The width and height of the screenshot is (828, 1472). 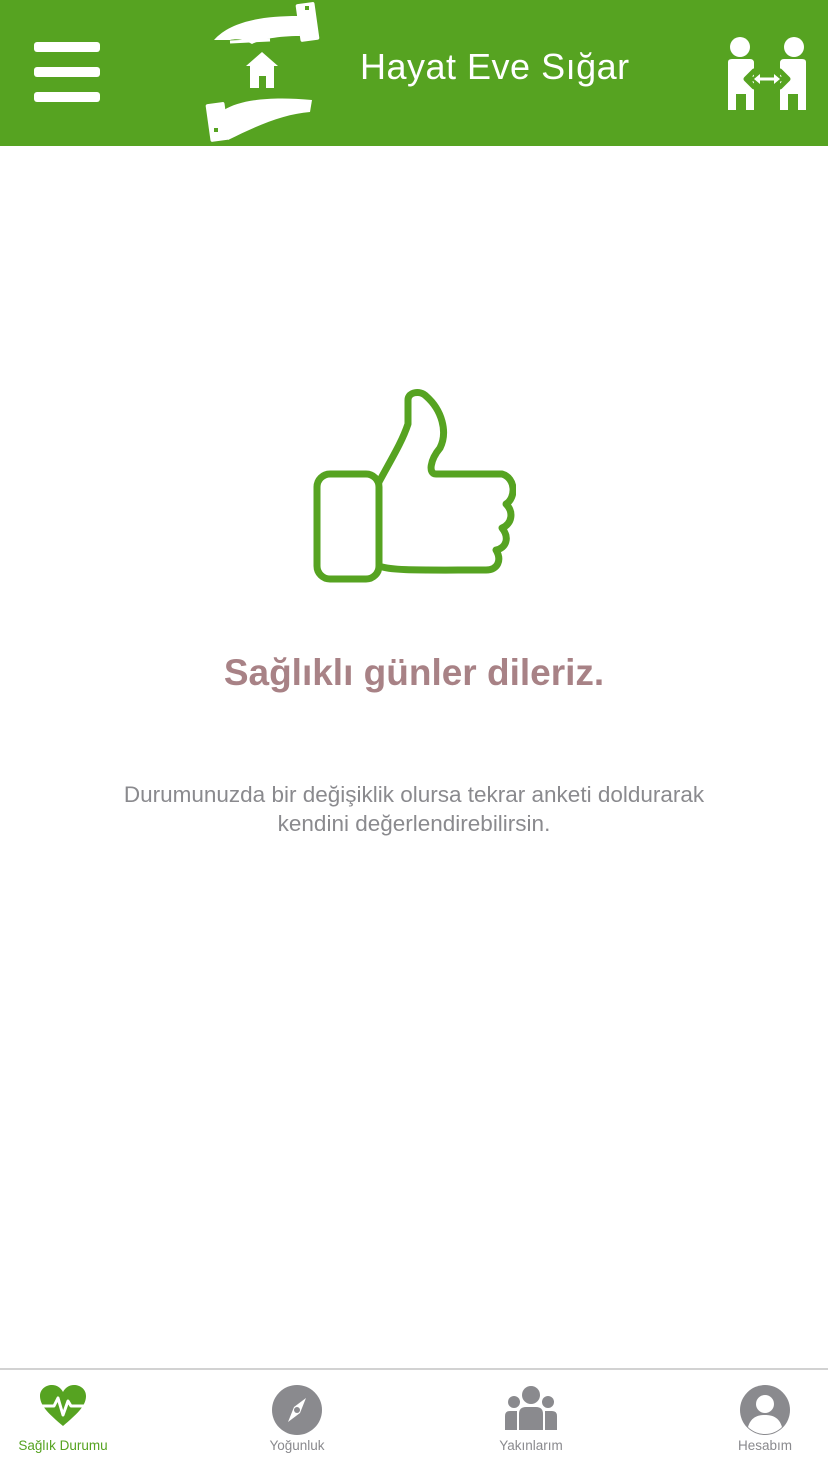 What do you see at coordinates (414, 672) in the screenshot?
I see `headline-text: Sağlıklı günler dileriz.` at bounding box center [414, 672].